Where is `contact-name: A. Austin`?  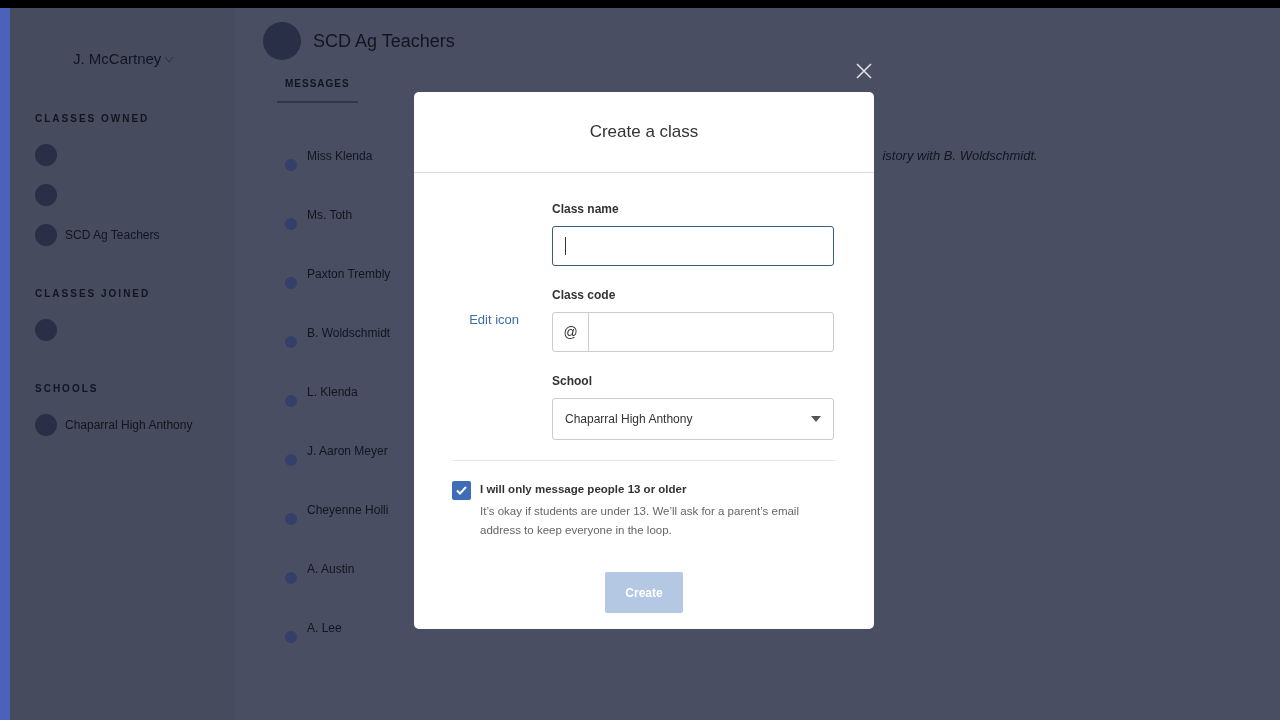
contact-name: A. Austin is located at coordinates (331, 569).